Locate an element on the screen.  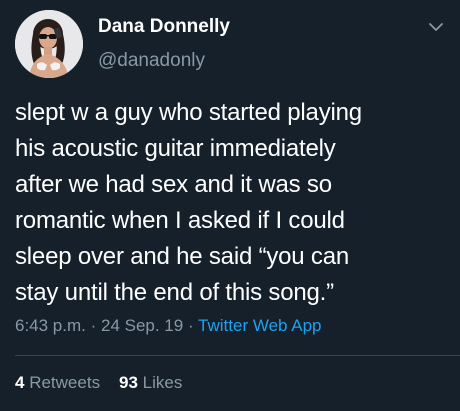
author-handle: @danadonly is located at coordinates (151, 61).